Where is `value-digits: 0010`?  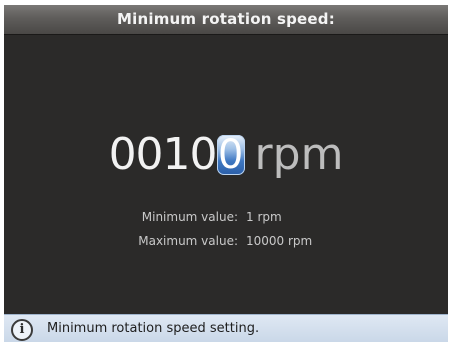 value-digits: 0010 is located at coordinates (163, 155).